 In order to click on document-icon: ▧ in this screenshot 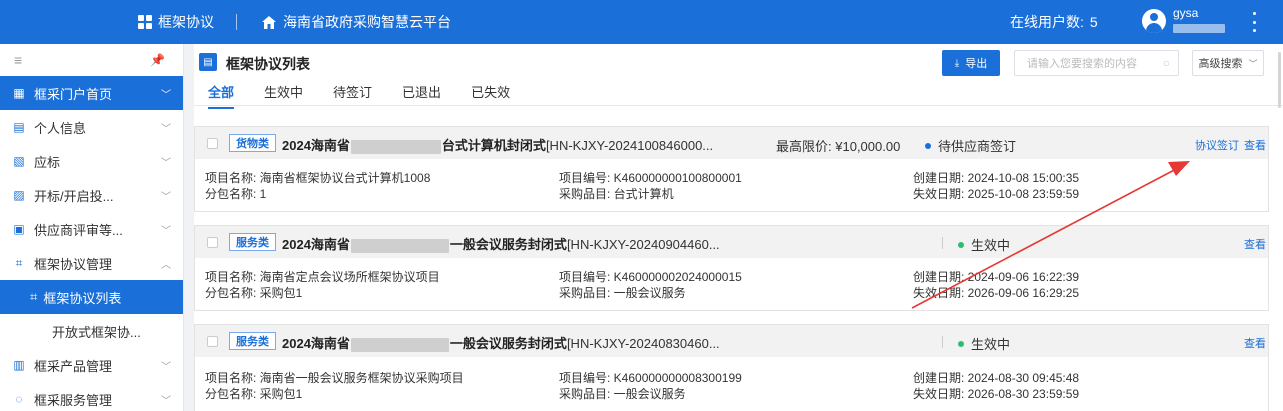, I will do `click(19, 161)`.